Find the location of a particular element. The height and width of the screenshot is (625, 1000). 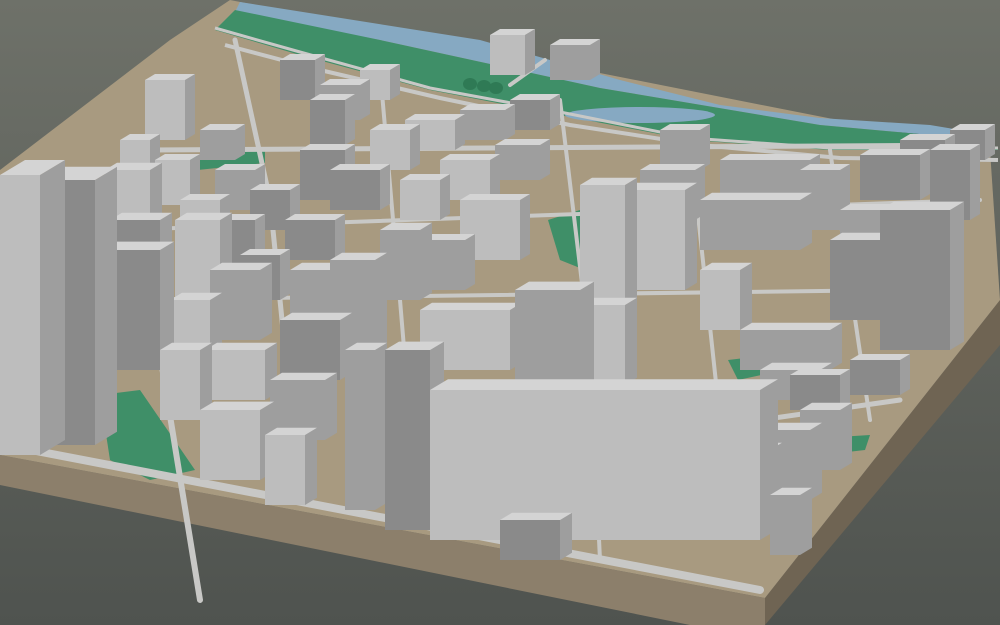

pond is located at coordinates (640, 115).